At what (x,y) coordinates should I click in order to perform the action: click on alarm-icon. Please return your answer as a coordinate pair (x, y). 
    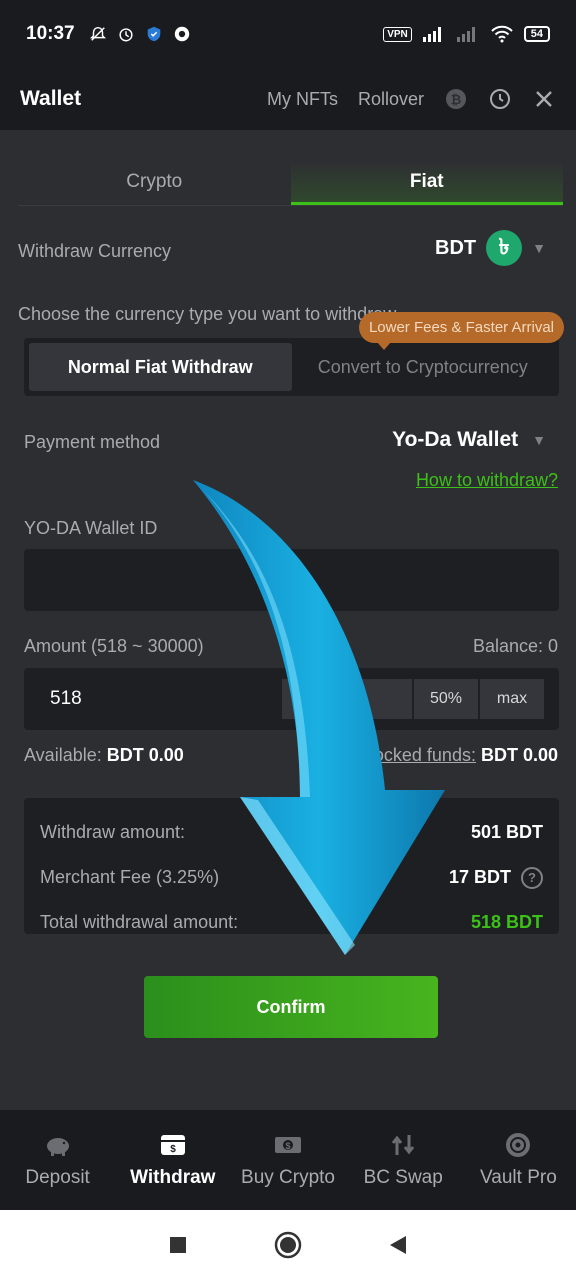
    Looking at the image, I should click on (126, 35).